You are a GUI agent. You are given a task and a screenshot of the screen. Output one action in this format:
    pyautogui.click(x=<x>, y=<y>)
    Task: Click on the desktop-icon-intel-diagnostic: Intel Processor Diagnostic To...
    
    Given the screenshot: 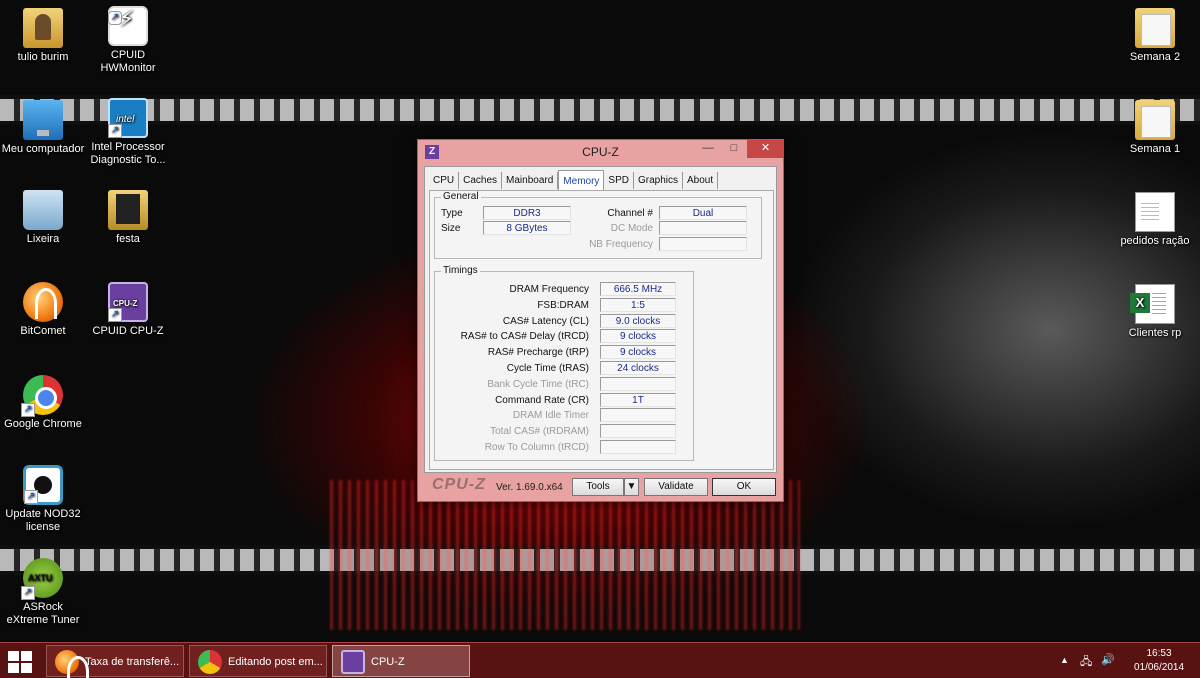 What is the action you would take?
    pyautogui.click(x=128, y=132)
    